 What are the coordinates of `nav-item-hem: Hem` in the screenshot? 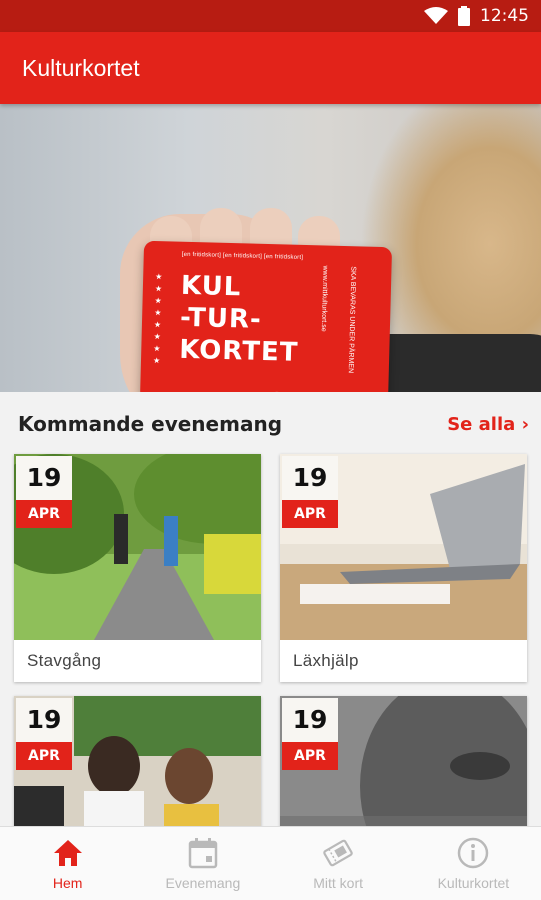 It's located at (67, 863).